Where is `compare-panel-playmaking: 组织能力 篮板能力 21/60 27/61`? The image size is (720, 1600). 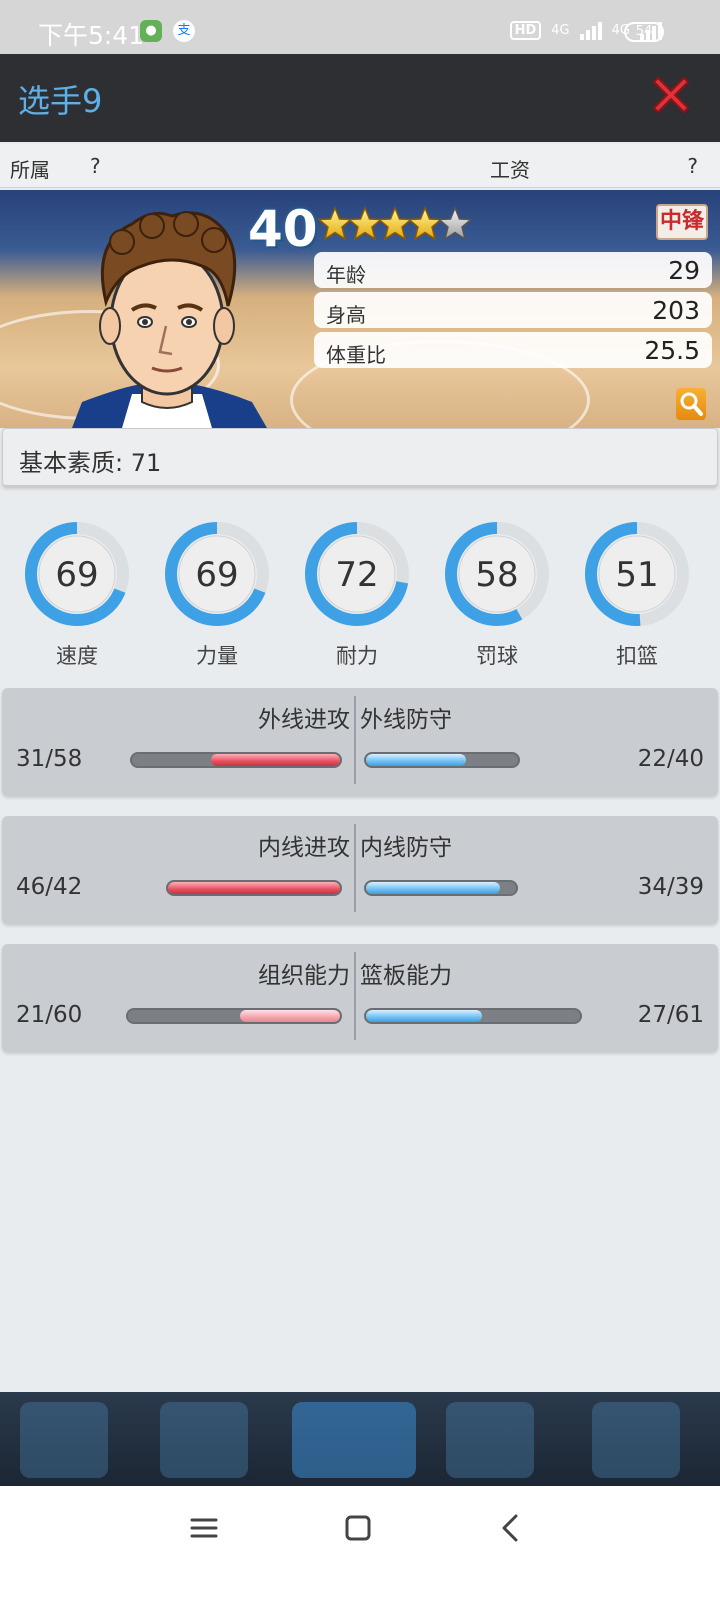 compare-panel-playmaking: 组织能力 篮板能力 21/60 27/61 is located at coordinates (360, 998).